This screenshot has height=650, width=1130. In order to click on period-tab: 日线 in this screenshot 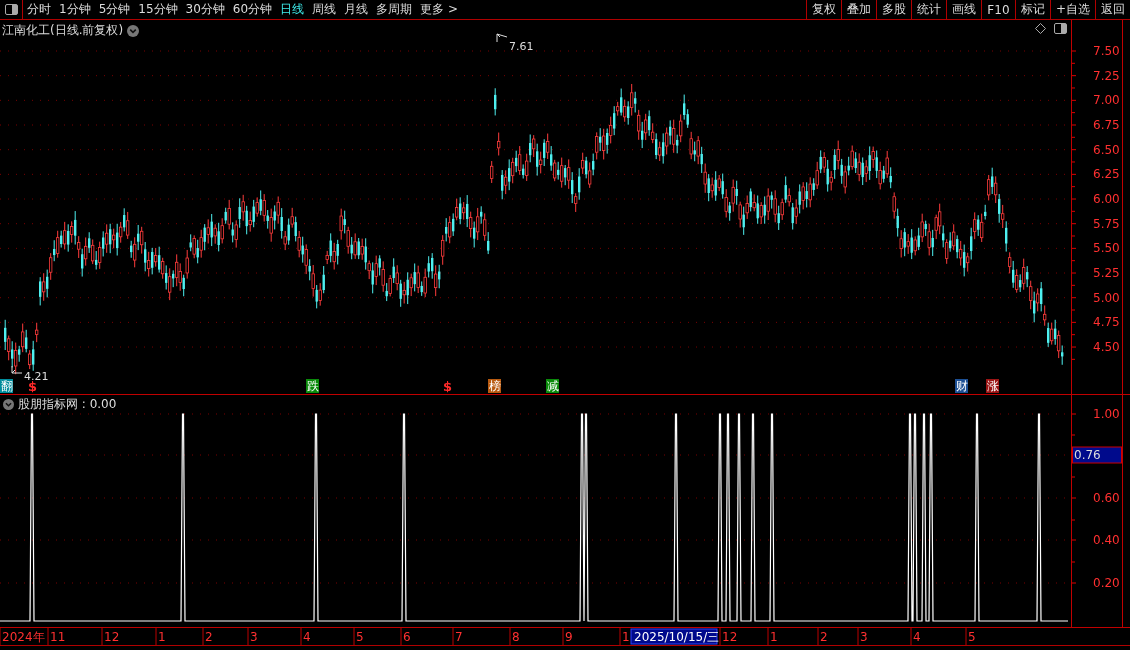, I will do `click(292, 9)`.